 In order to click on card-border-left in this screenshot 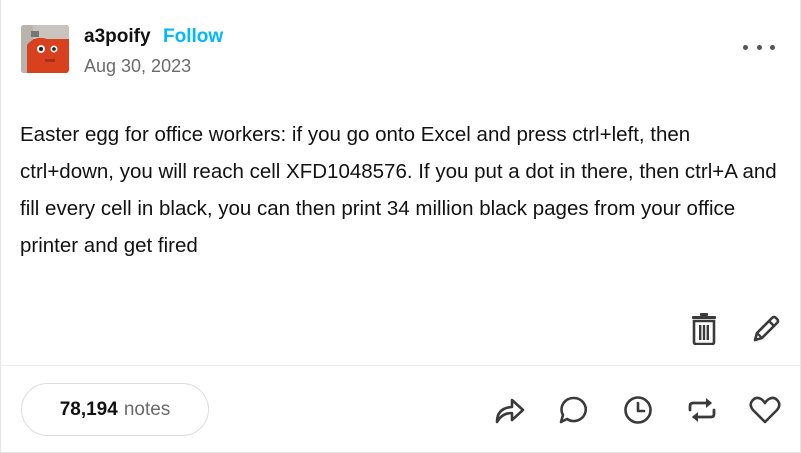, I will do `click(0, 226)`.